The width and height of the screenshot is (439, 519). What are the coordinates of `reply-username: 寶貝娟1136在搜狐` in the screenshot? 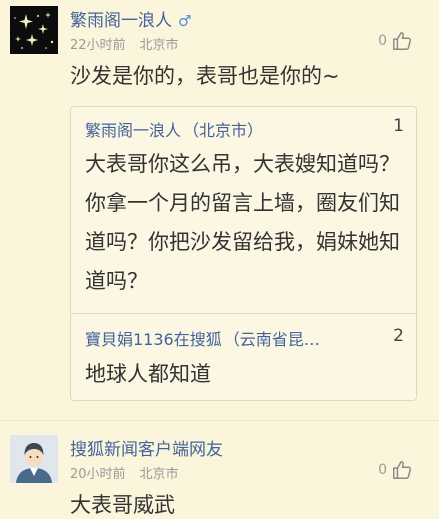 It's located at (153, 339).